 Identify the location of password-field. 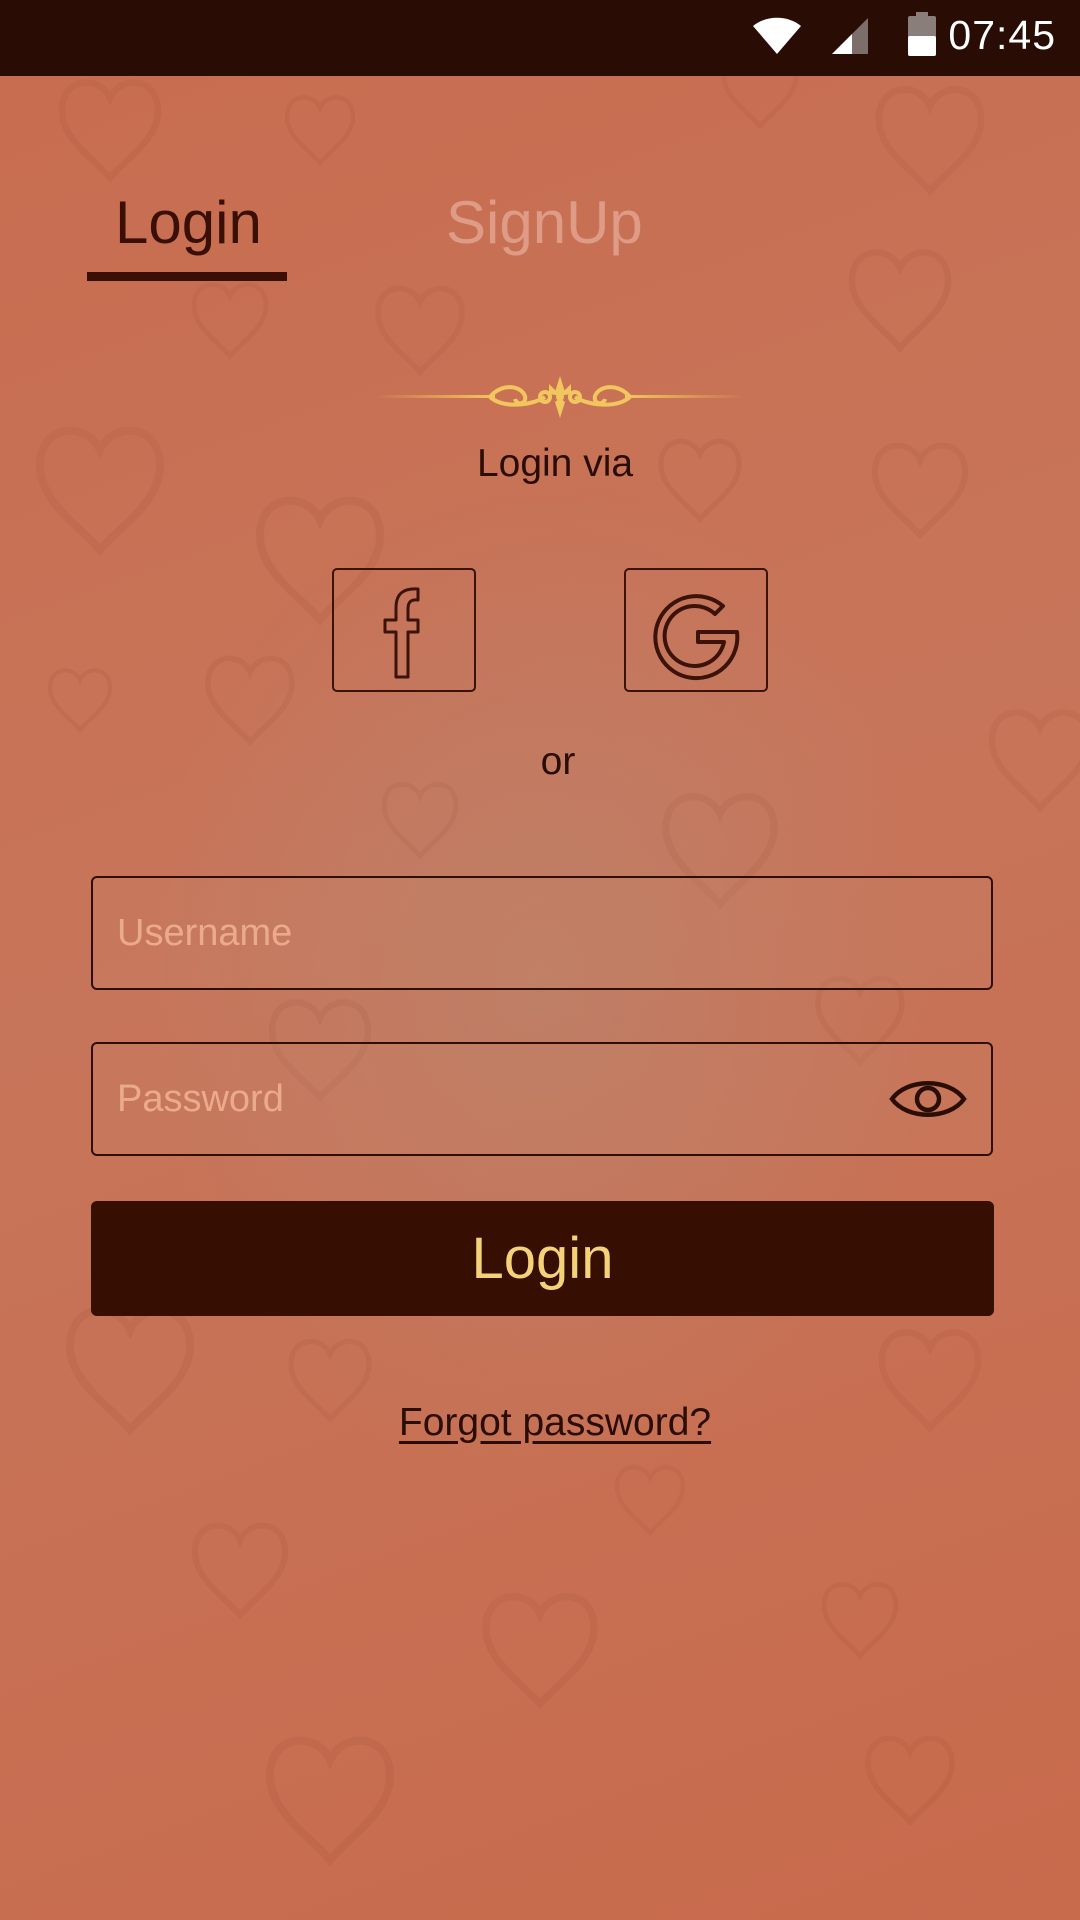
(542, 1099).